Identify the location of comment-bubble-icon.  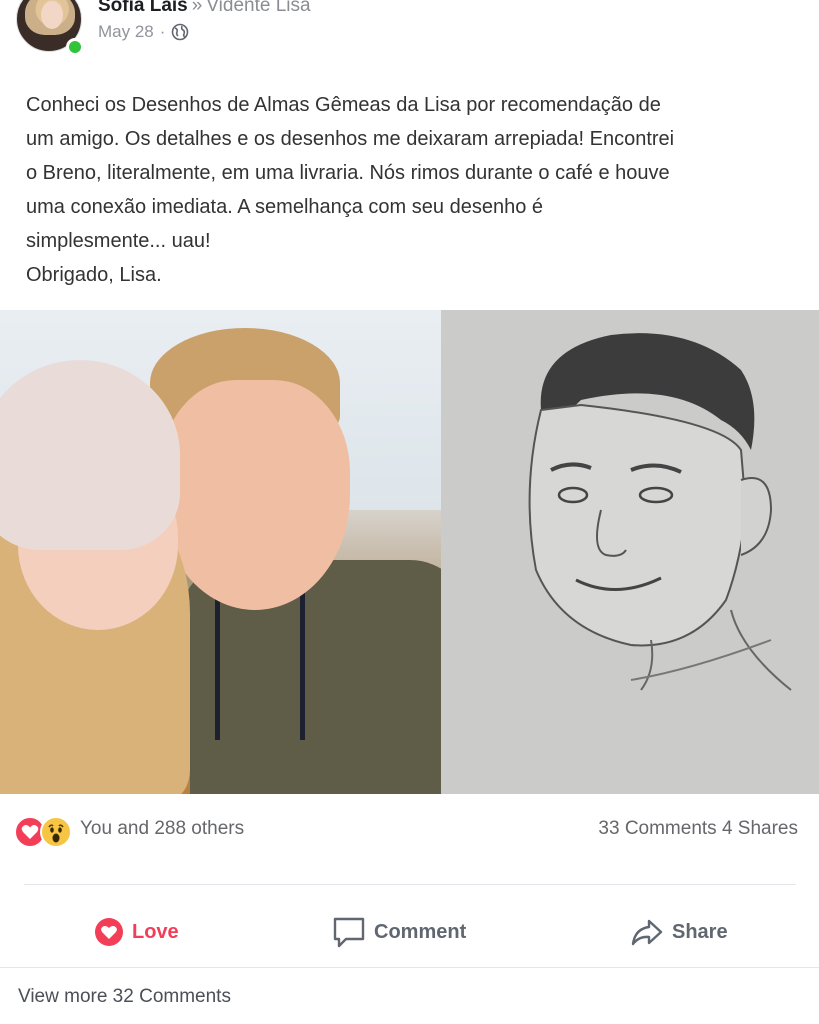
(349, 932).